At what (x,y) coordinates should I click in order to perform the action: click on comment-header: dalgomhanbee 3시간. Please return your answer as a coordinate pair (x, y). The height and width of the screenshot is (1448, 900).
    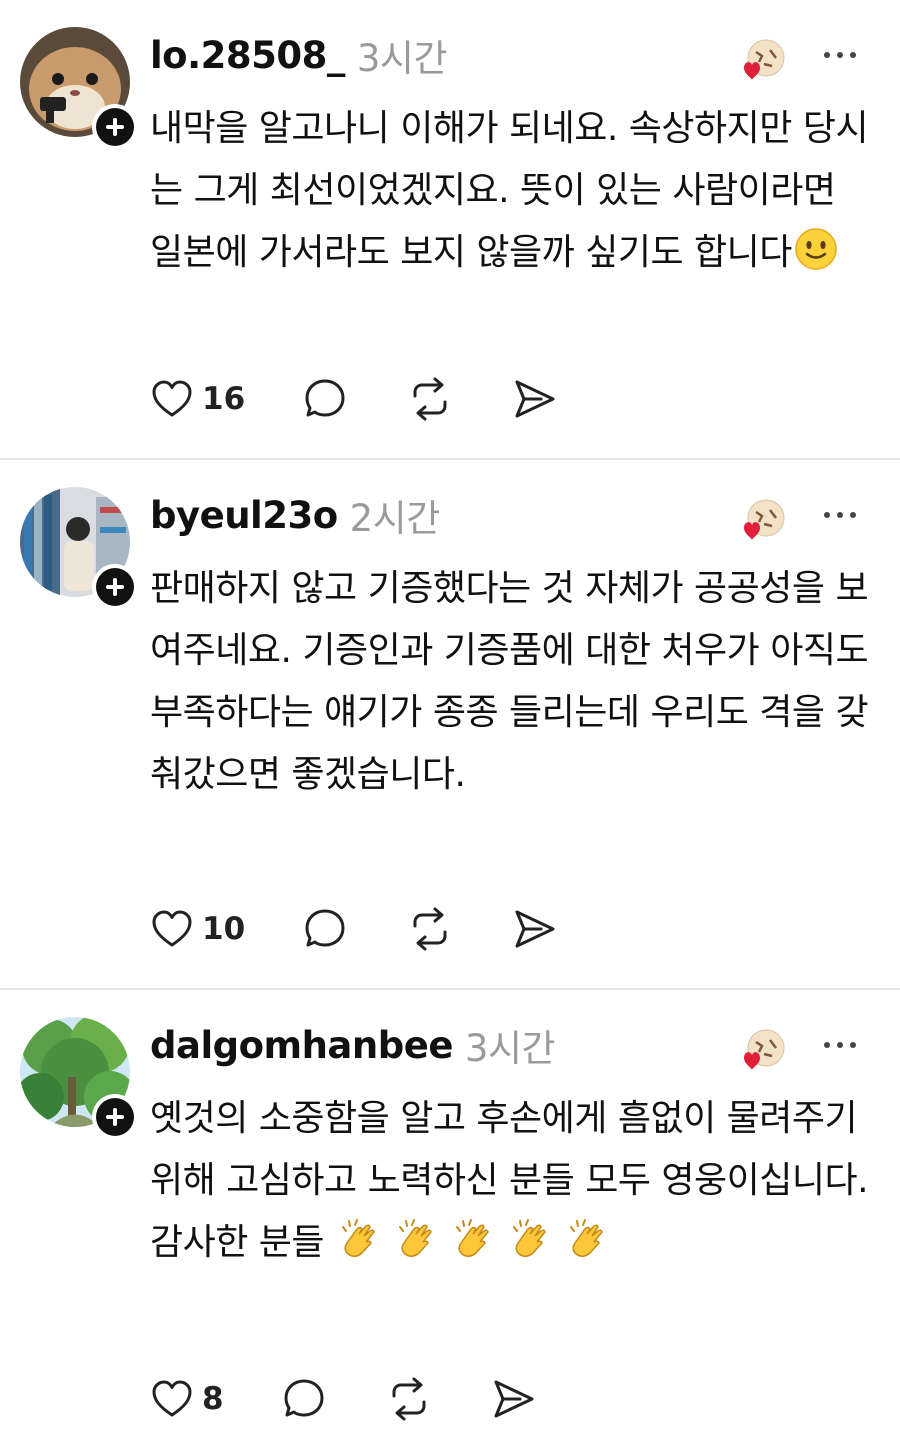
    Looking at the image, I should click on (353, 1045).